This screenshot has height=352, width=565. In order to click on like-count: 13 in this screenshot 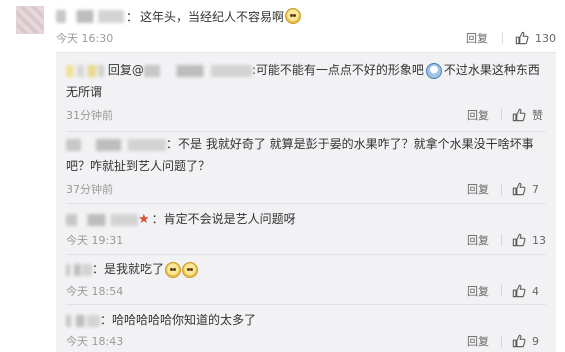, I will do `click(539, 240)`.